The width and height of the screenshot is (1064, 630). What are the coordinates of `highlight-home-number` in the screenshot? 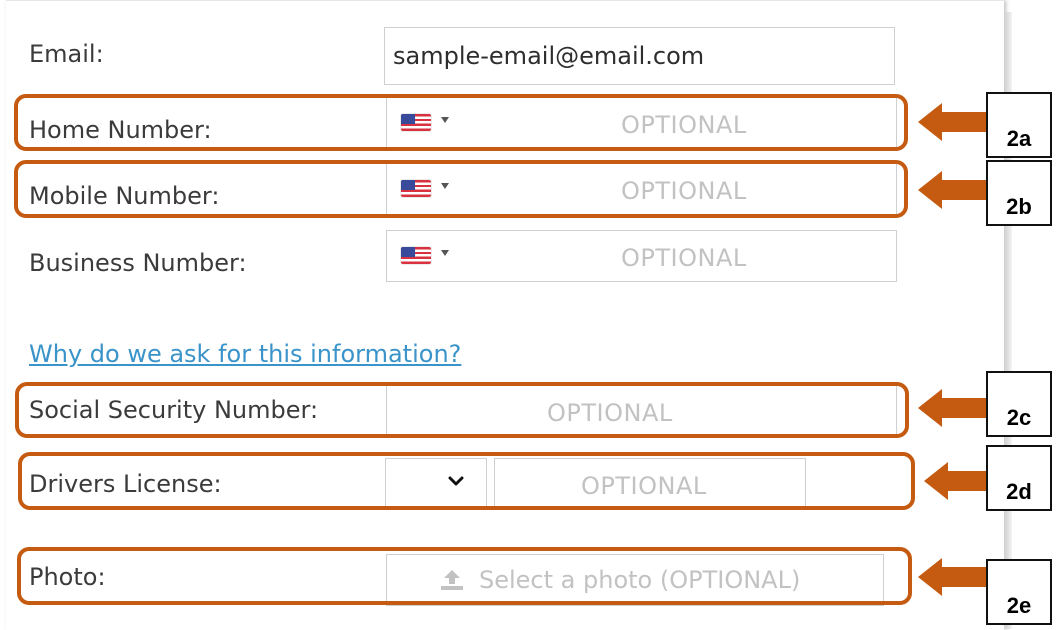 It's located at (461, 122).